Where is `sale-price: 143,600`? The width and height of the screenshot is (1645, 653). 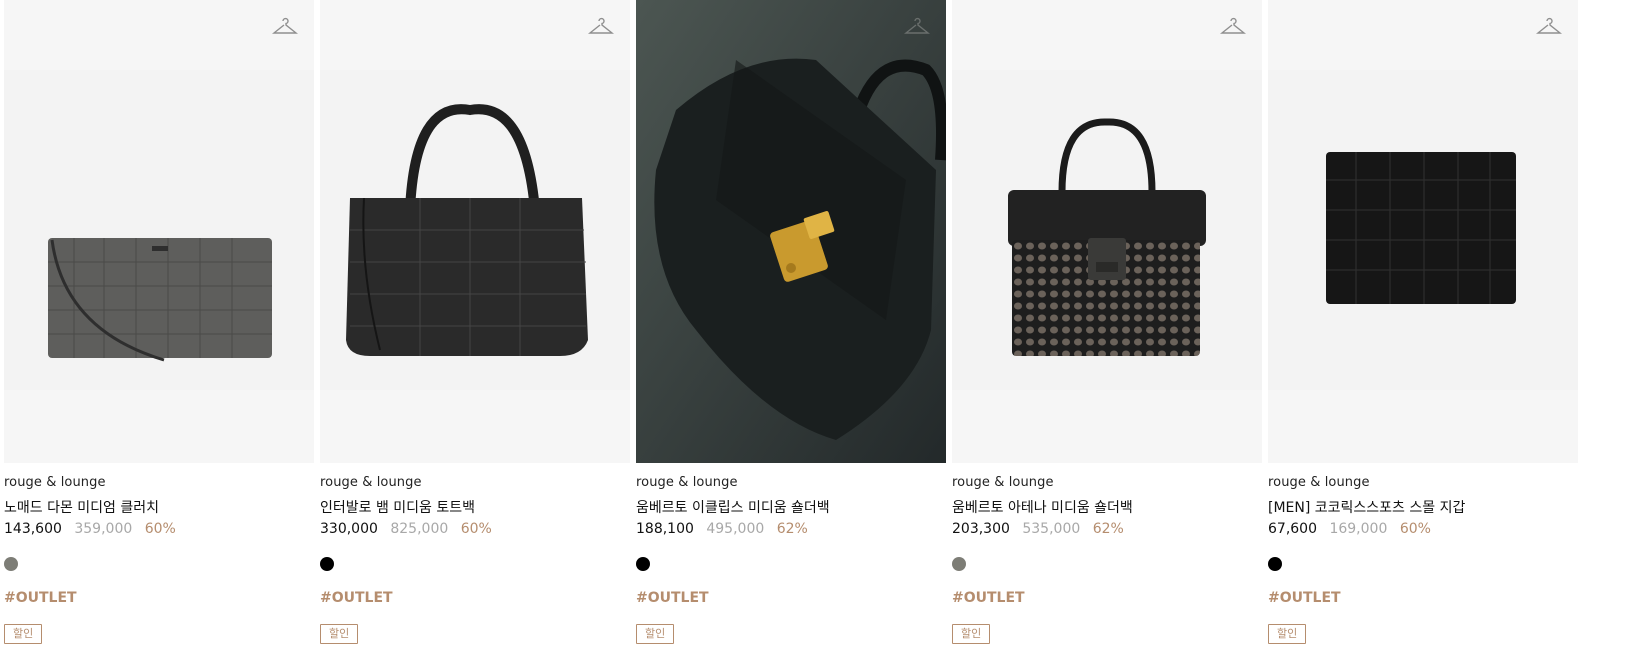
sale-price: 143,600 is located at coordinates (33, 529).